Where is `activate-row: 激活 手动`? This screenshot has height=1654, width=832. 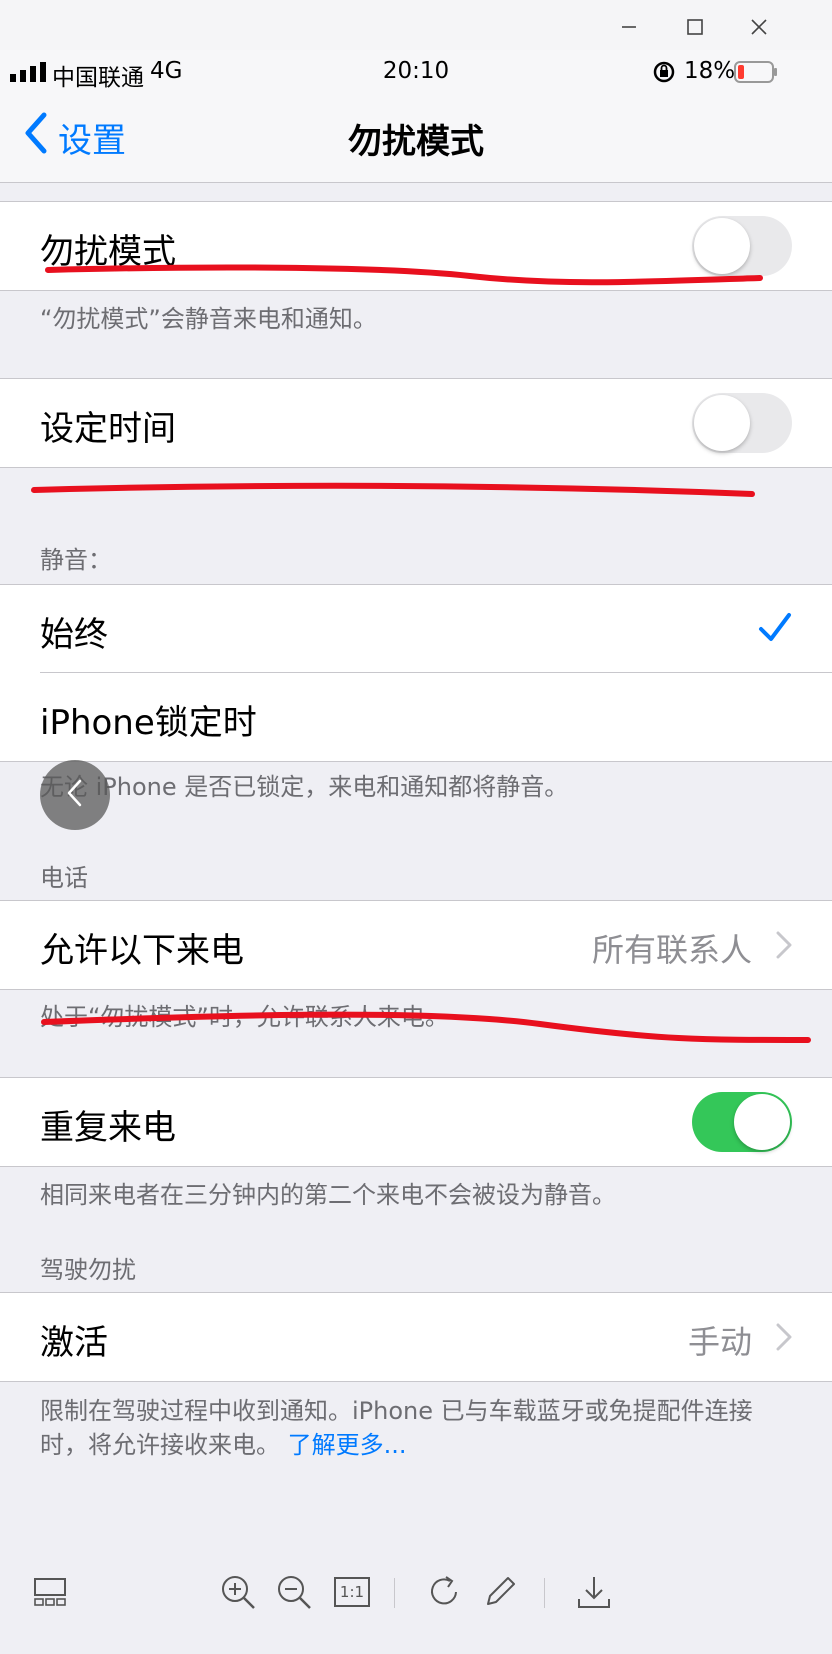
activate-row: 激活 手动 is located at coordinates (416, 1337).